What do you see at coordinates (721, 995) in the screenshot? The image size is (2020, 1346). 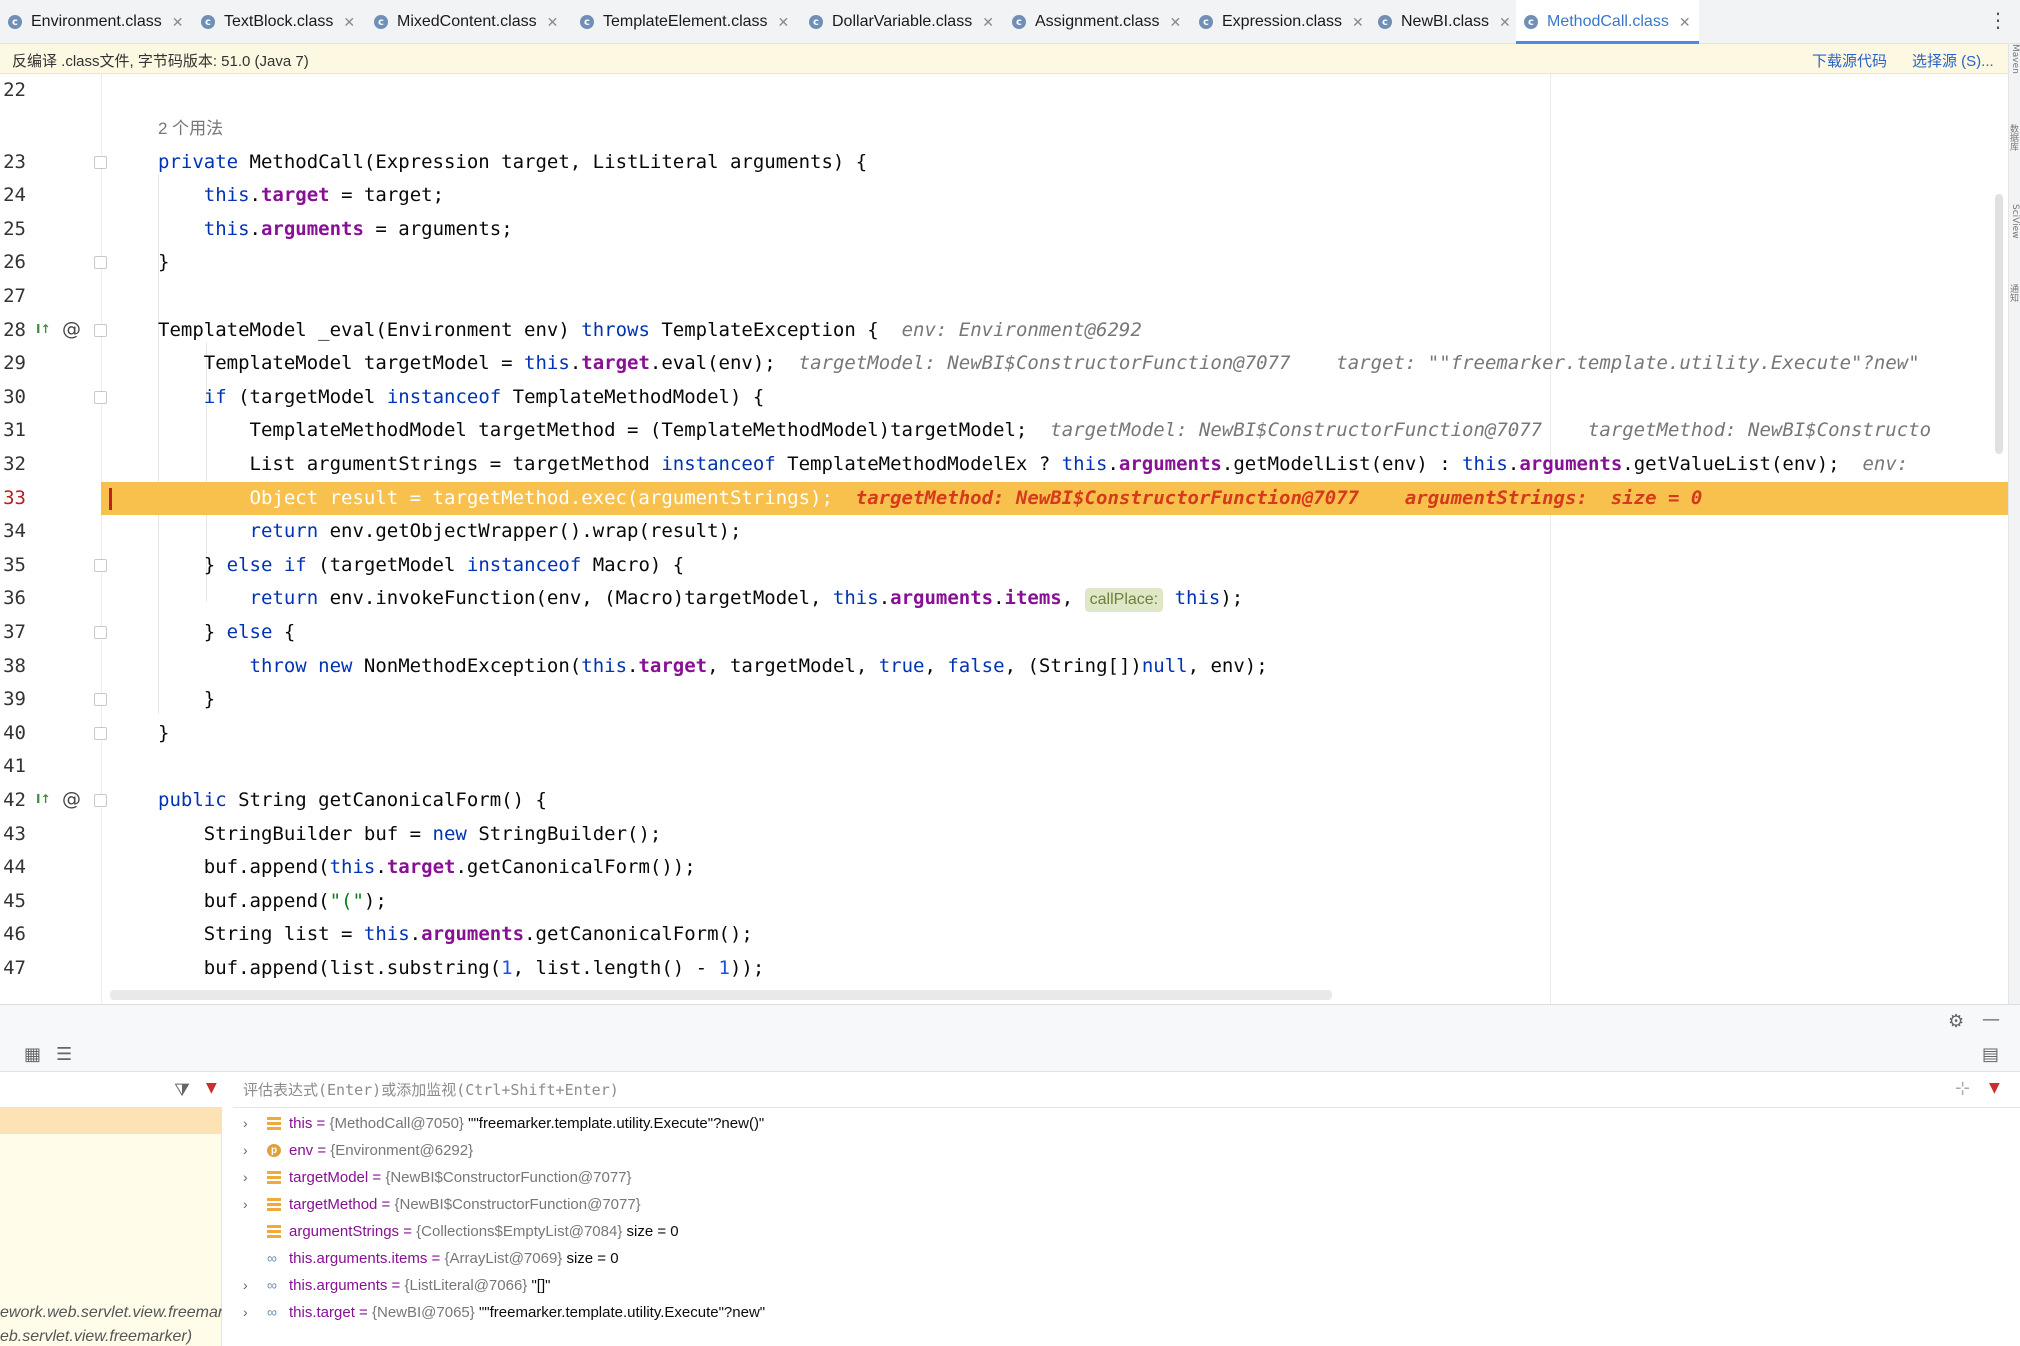 I see `horizontal-scrollbar` at bounding box center [721, 995].